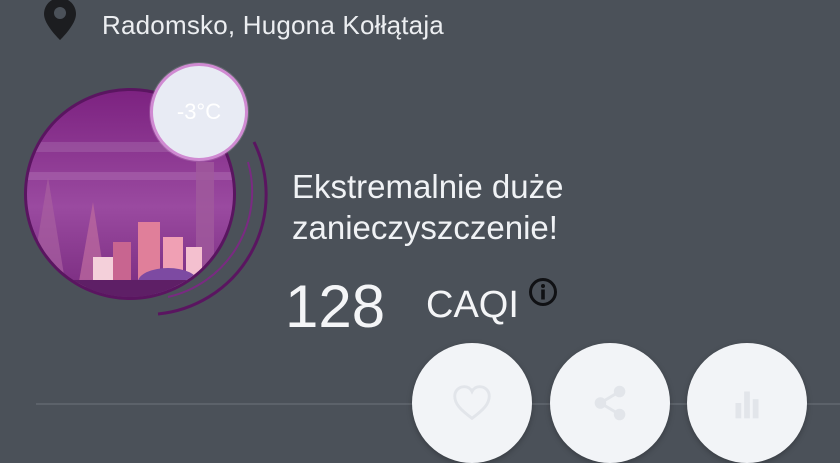 The height and width of the screenshot is (463, 840). Describe the element at coordinates (335, 306) in the screenshot. I see `aqi-value: 128` at that location.